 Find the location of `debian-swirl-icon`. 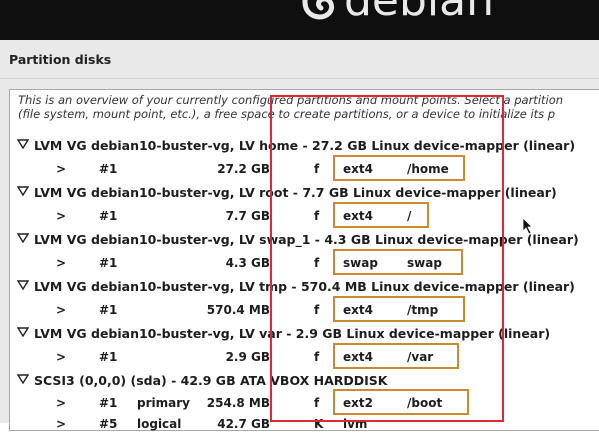

debian-swirl-icon is located at coordinates (318, 10).